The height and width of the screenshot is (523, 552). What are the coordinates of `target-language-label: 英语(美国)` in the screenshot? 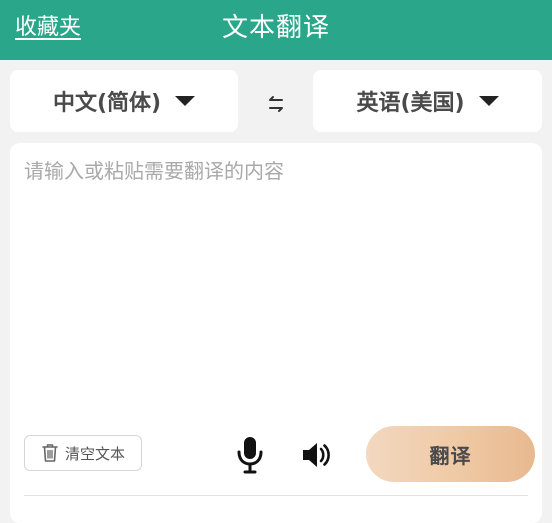 It's located at (410, 103).